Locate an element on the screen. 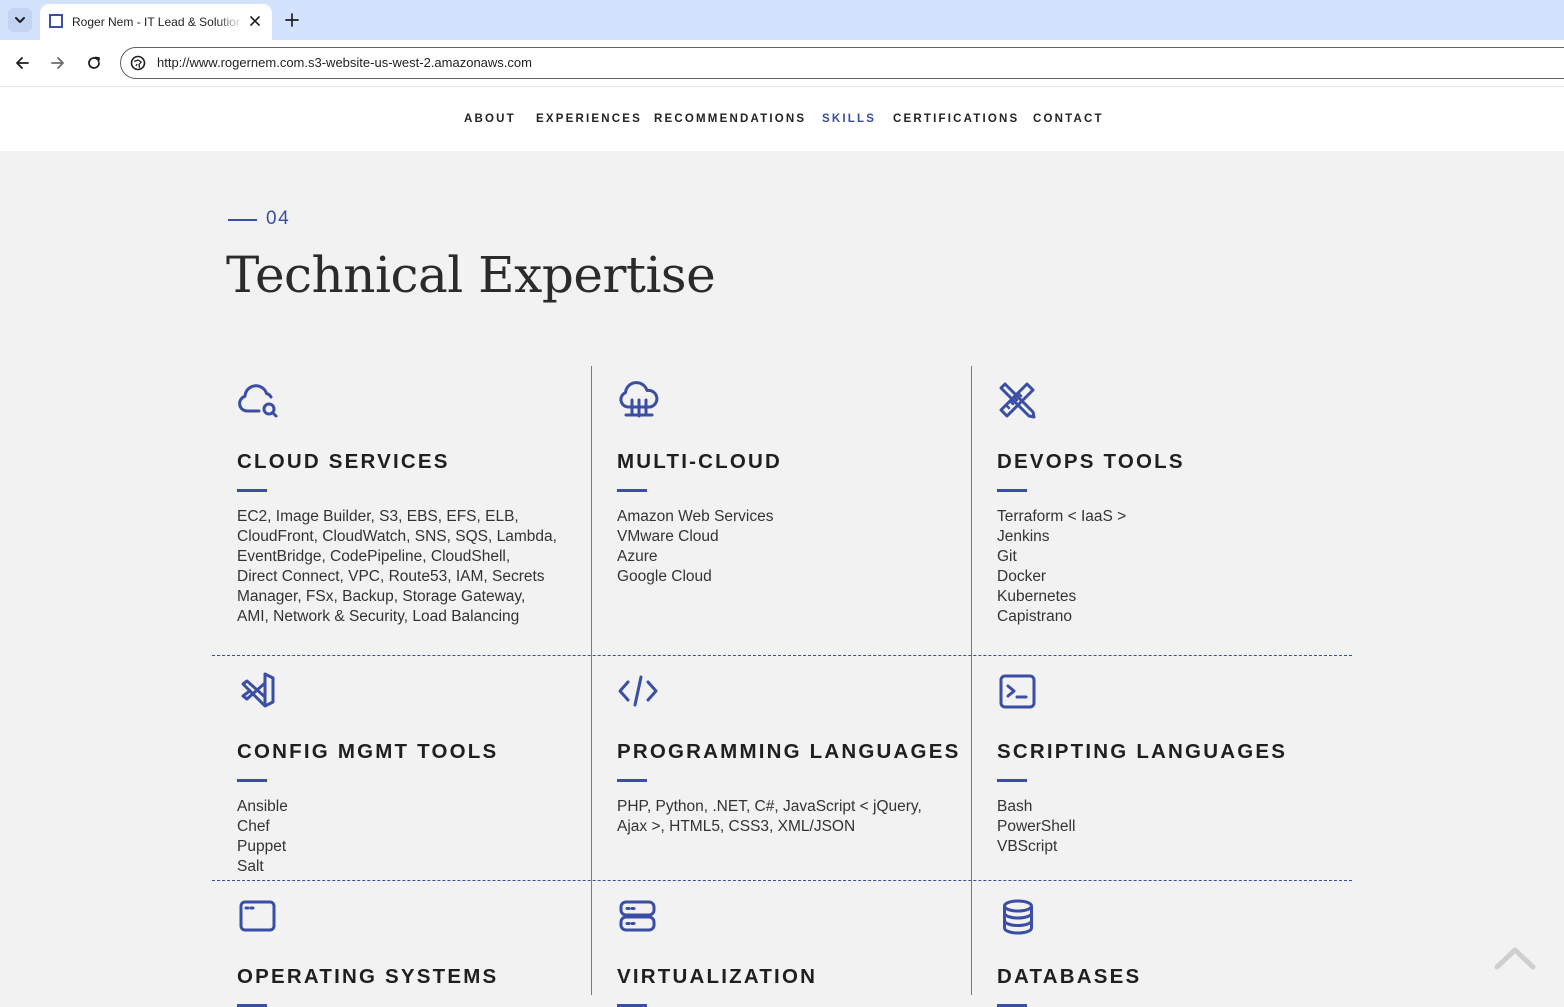 The width and height of the screenshot is (1564, 1007). skill-line: Git is located at coordinates (1007, 556).